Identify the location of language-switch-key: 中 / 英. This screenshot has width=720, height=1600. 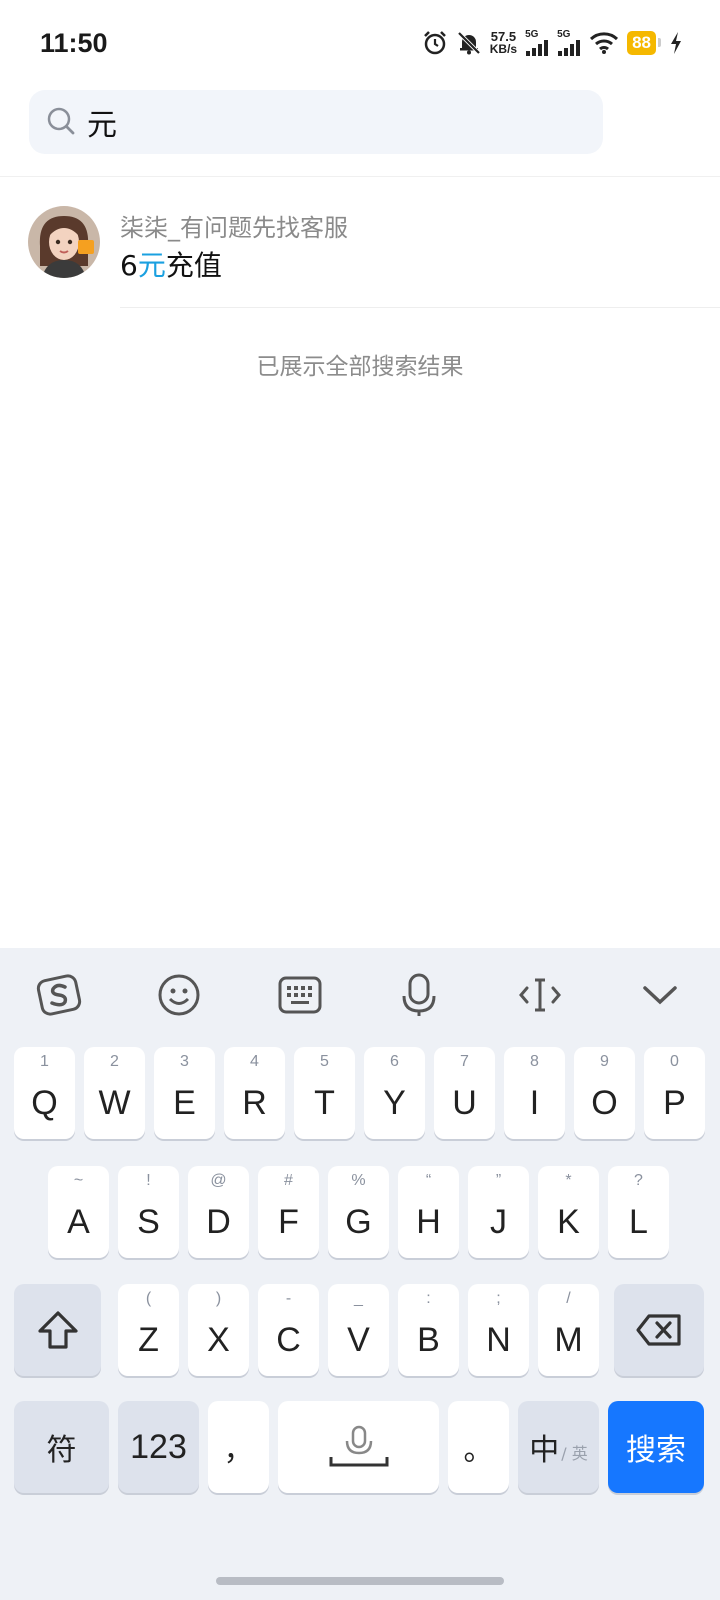
(558, 1447).